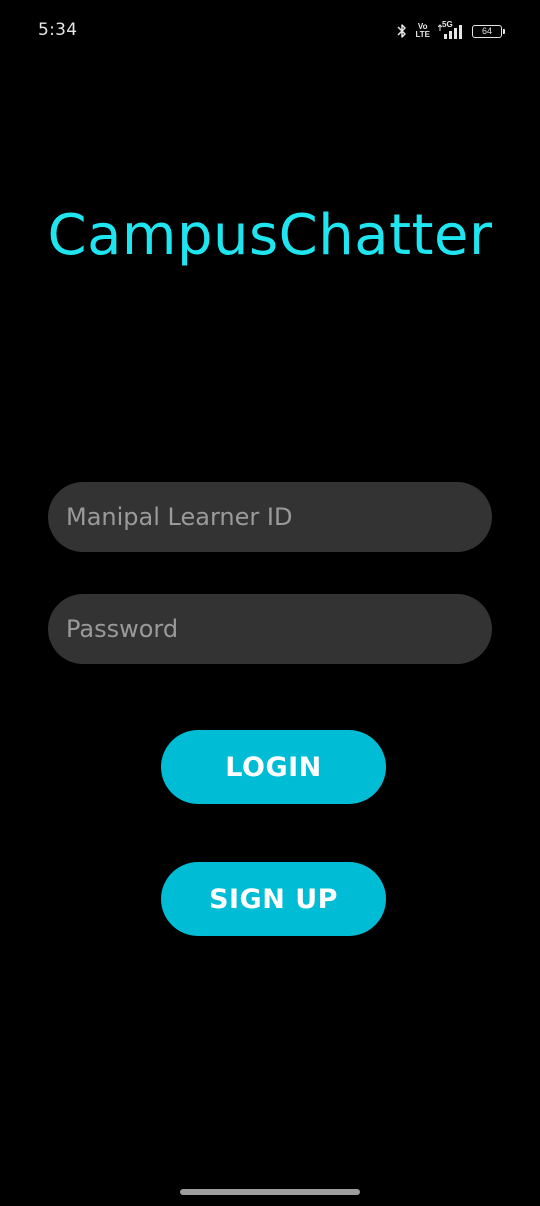 The height and width of the screenshot is (1206, 540). I want to click on learner-id-input, so click(270, 517).